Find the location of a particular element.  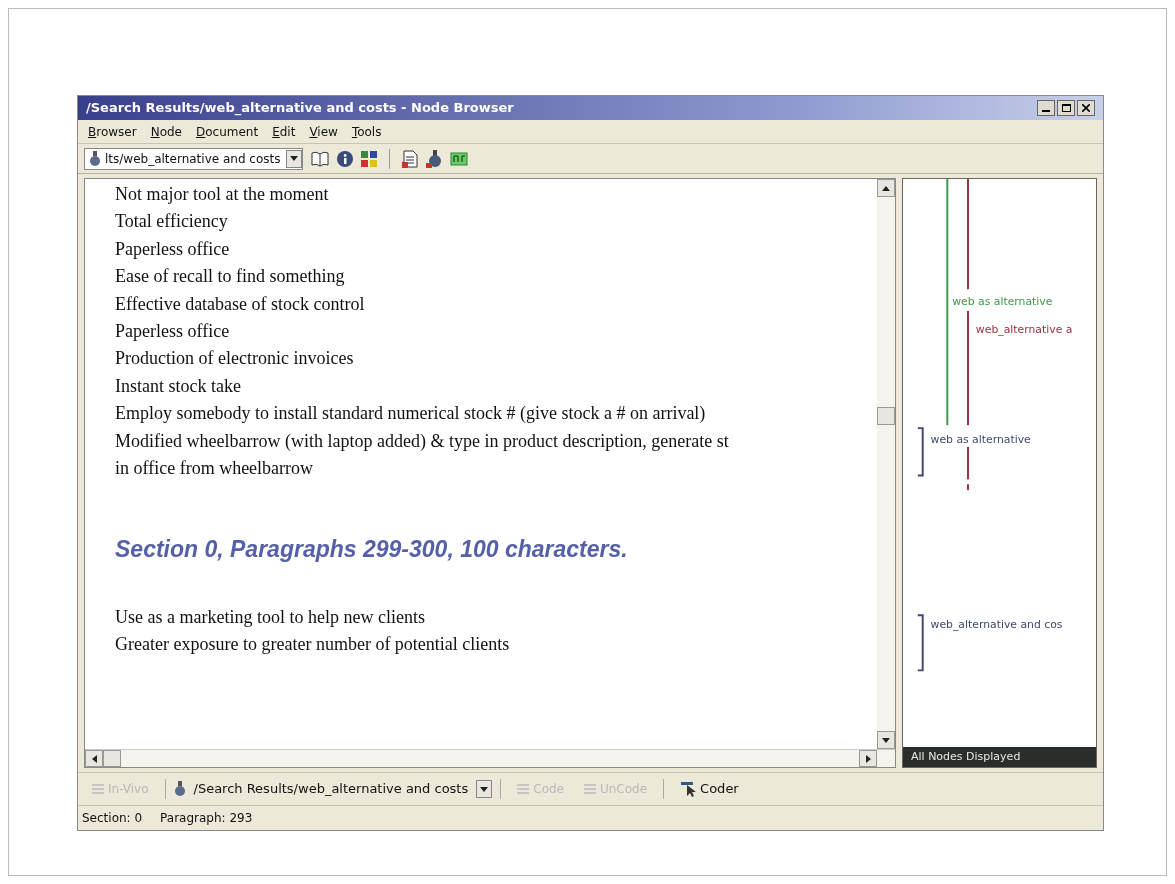

document-line: Employ somebody to install standard numerical stock # (give stock a # on arrival) is located at coordinates (411, 414).